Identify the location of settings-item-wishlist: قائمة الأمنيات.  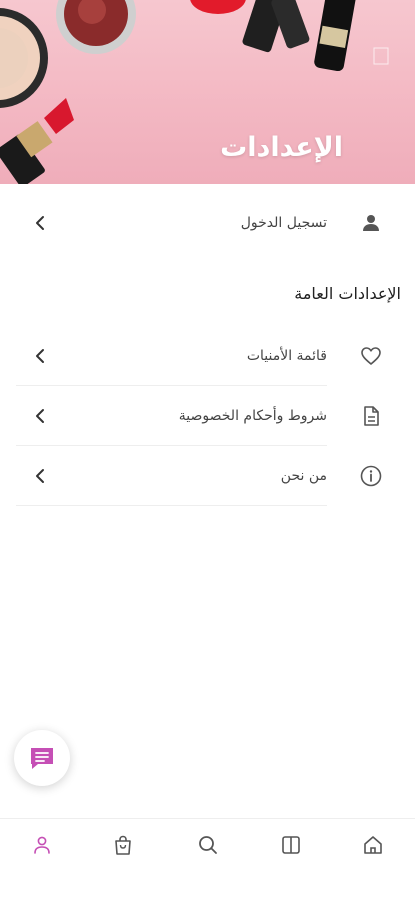
(207, 356).